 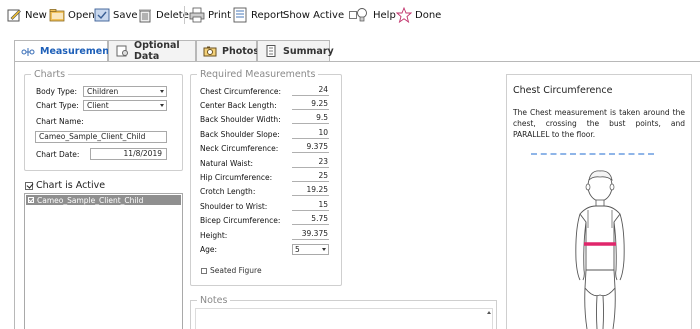 I want to click on toolbar-divider, so click(x=184, y=15).